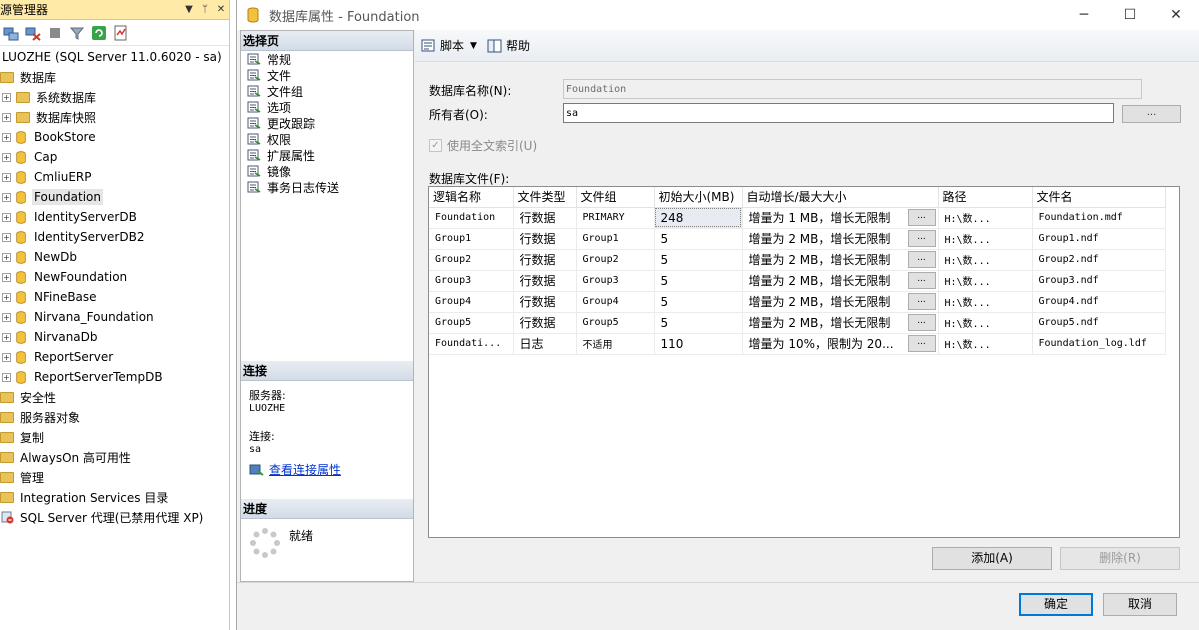 Image resolution: width=1199 pixels, height=630 pixels. Describe the element at coordinates (327, 123) in the screenshot. I see `page-item: 更改跟踪` at that location.